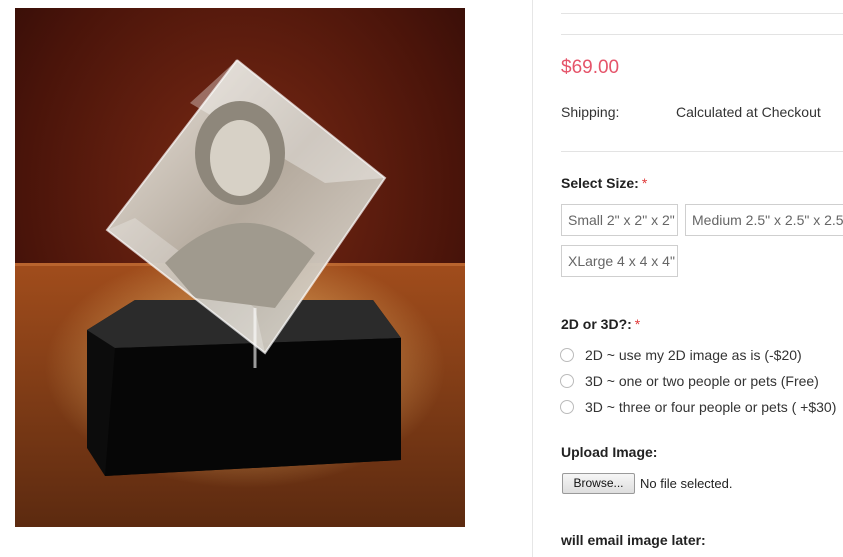 The width and height of the screenshot is (843, 557). I want to click on price: $69.00, so click(590, 67).